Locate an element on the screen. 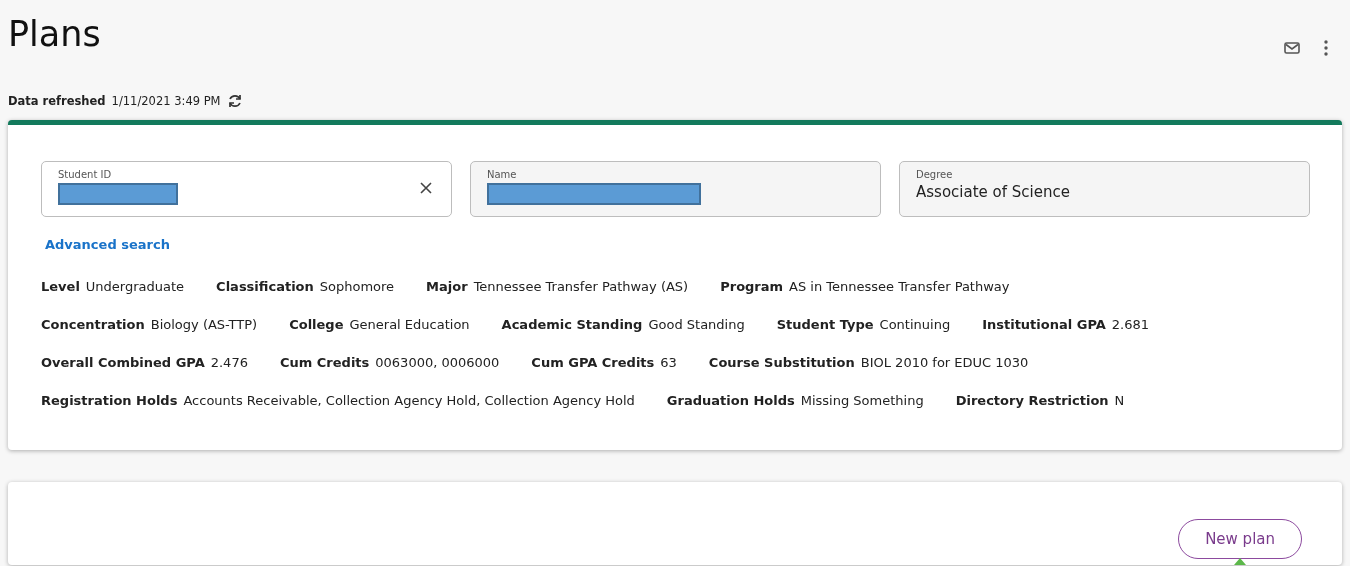 The width and height of the screenshot is (1358, 566). detail-value: 63 is located at coordinates (668, 362).